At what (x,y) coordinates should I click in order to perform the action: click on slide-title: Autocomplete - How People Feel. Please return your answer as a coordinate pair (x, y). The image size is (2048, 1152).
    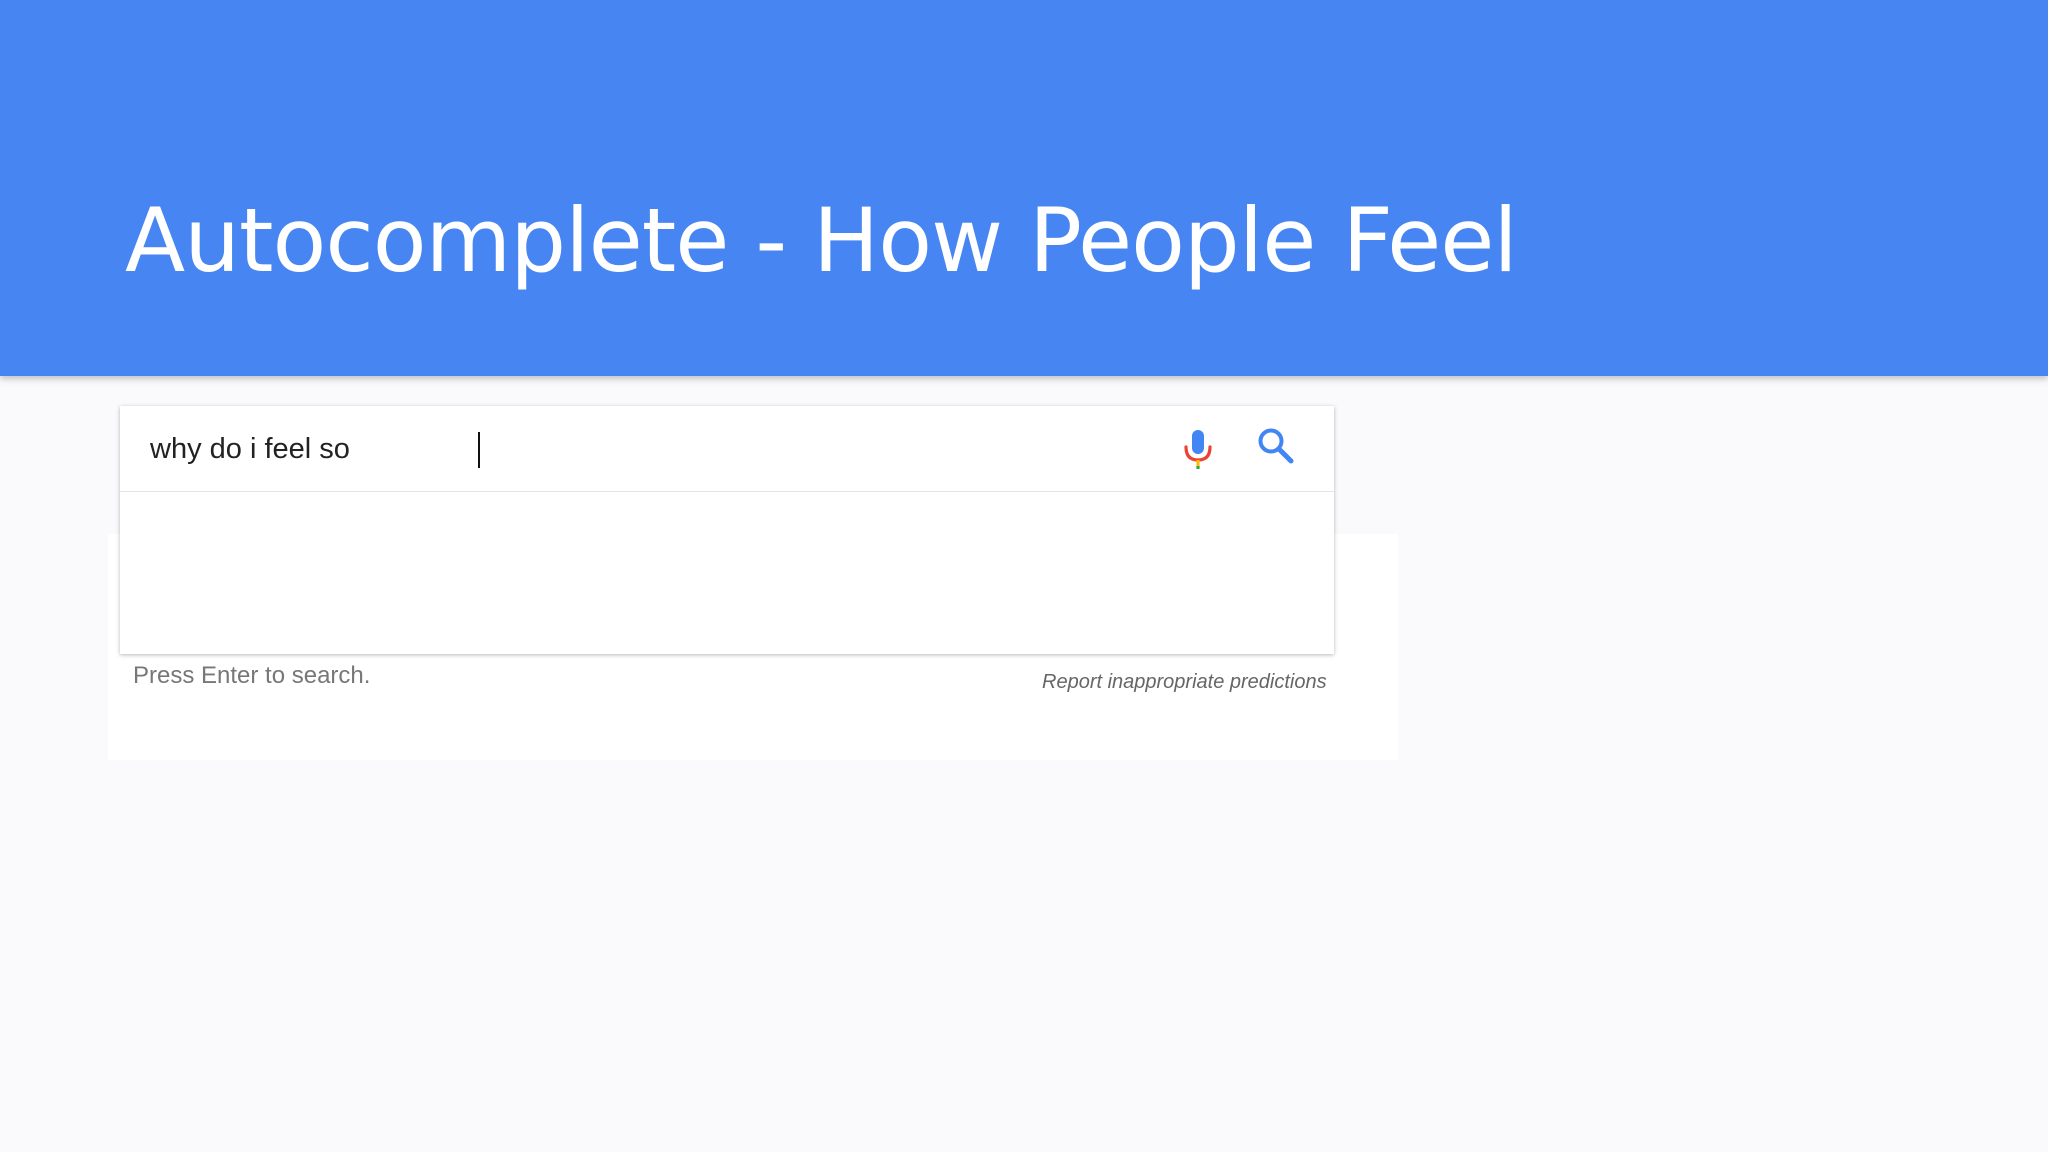
    Looking at the image, I should click on (821, 240).